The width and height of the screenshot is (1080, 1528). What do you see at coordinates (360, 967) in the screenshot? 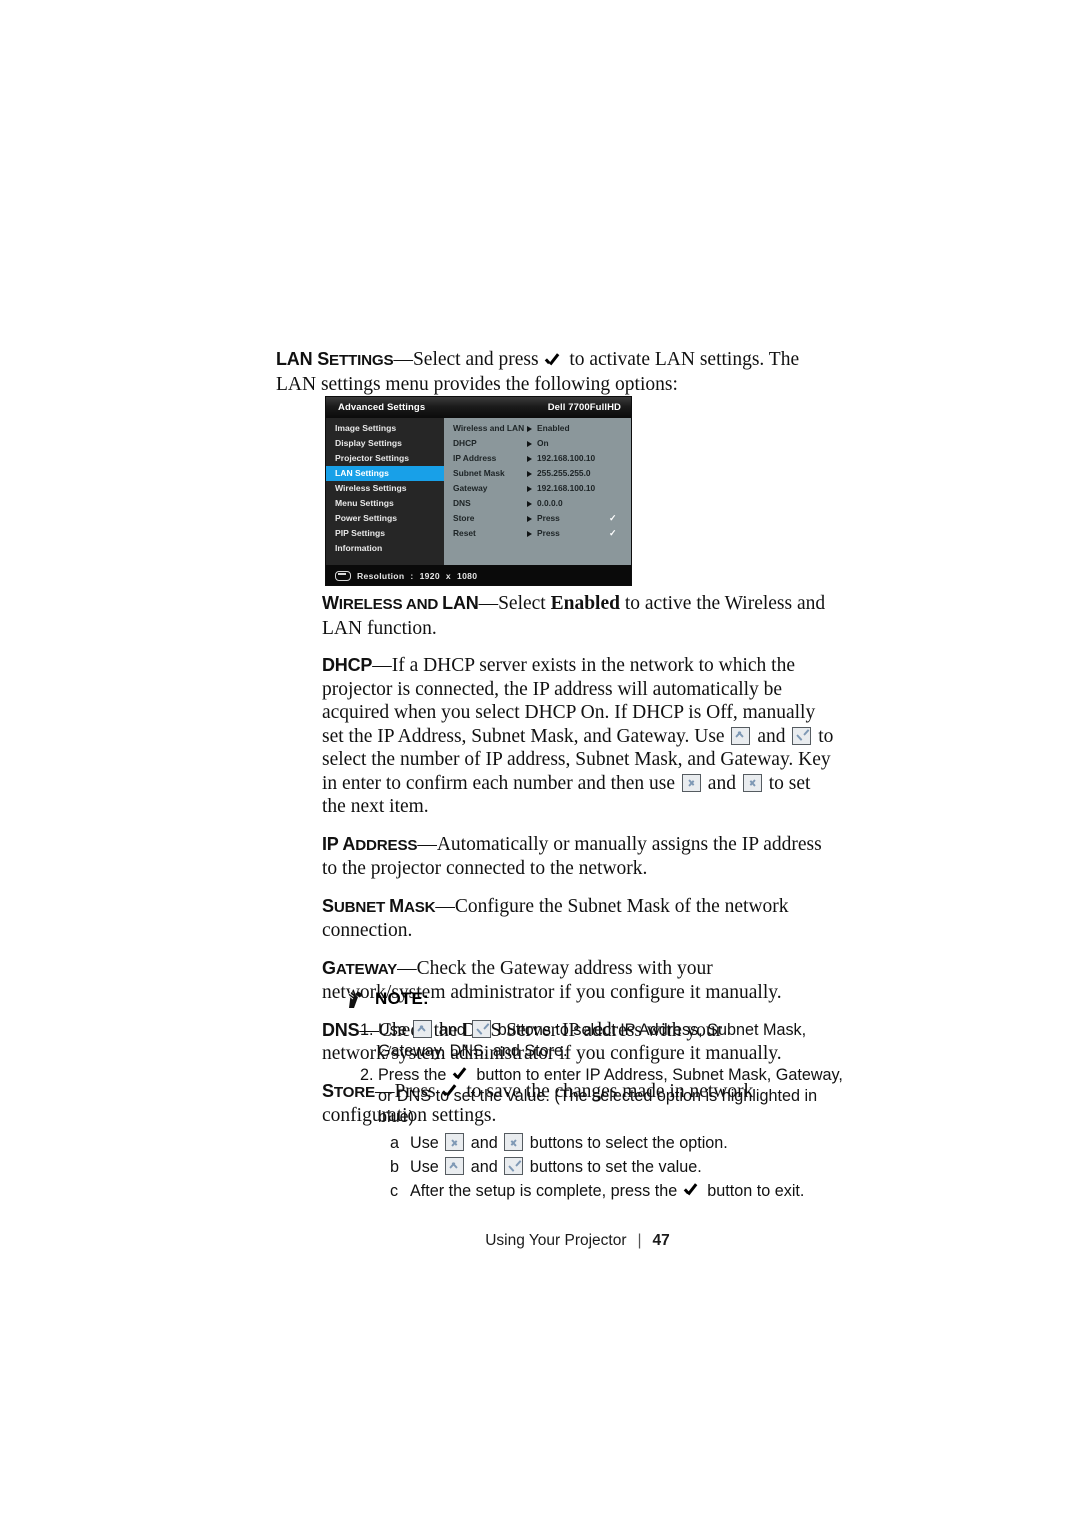
I see `term-gateway: GATEWAY` at bounding box center [360, 967].